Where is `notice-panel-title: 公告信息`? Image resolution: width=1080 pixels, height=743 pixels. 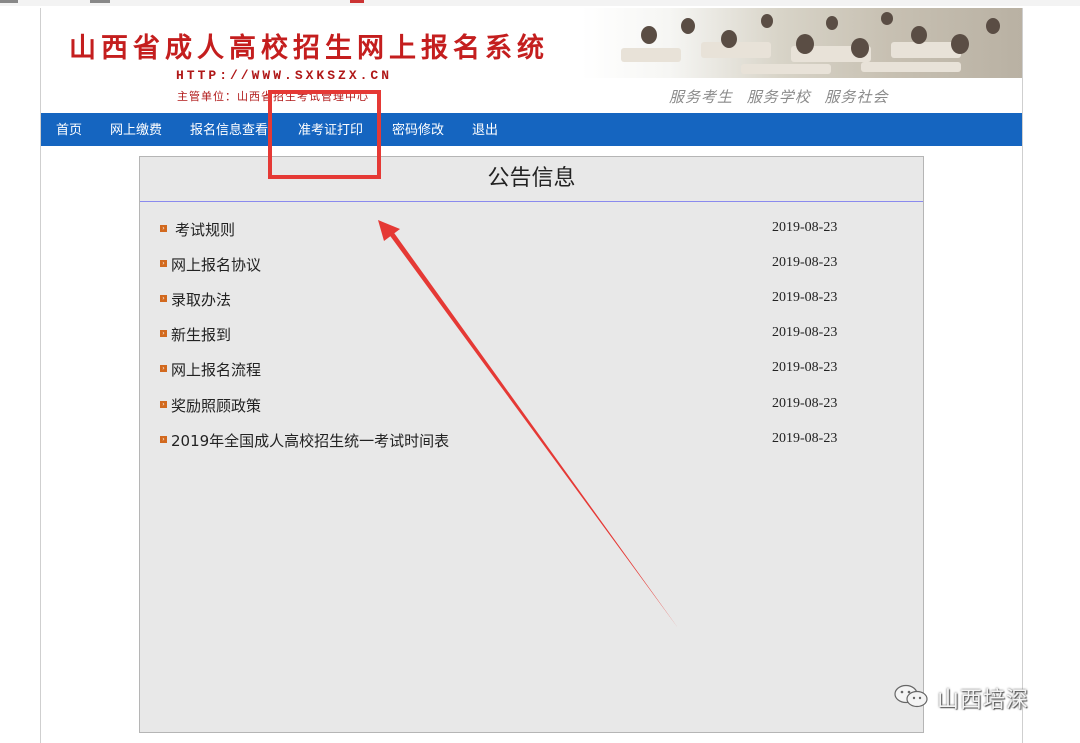 notice-panel-title: 公告信息 is located at coordinates (531, 179).